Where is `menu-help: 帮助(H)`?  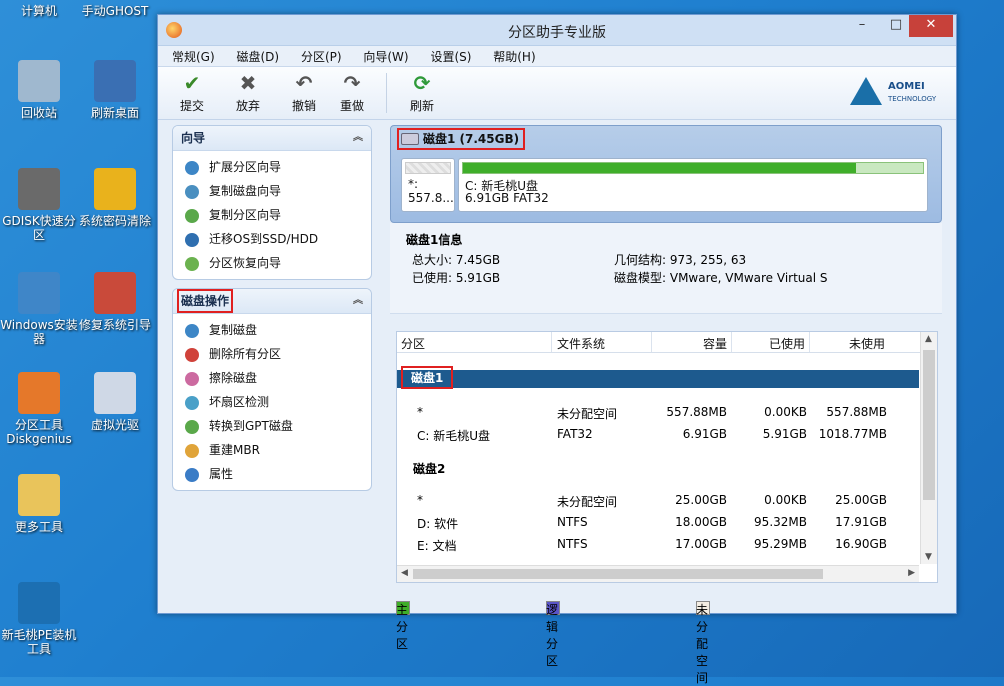
menu-help: 帮助(H) is located at coordinates (514, 56).